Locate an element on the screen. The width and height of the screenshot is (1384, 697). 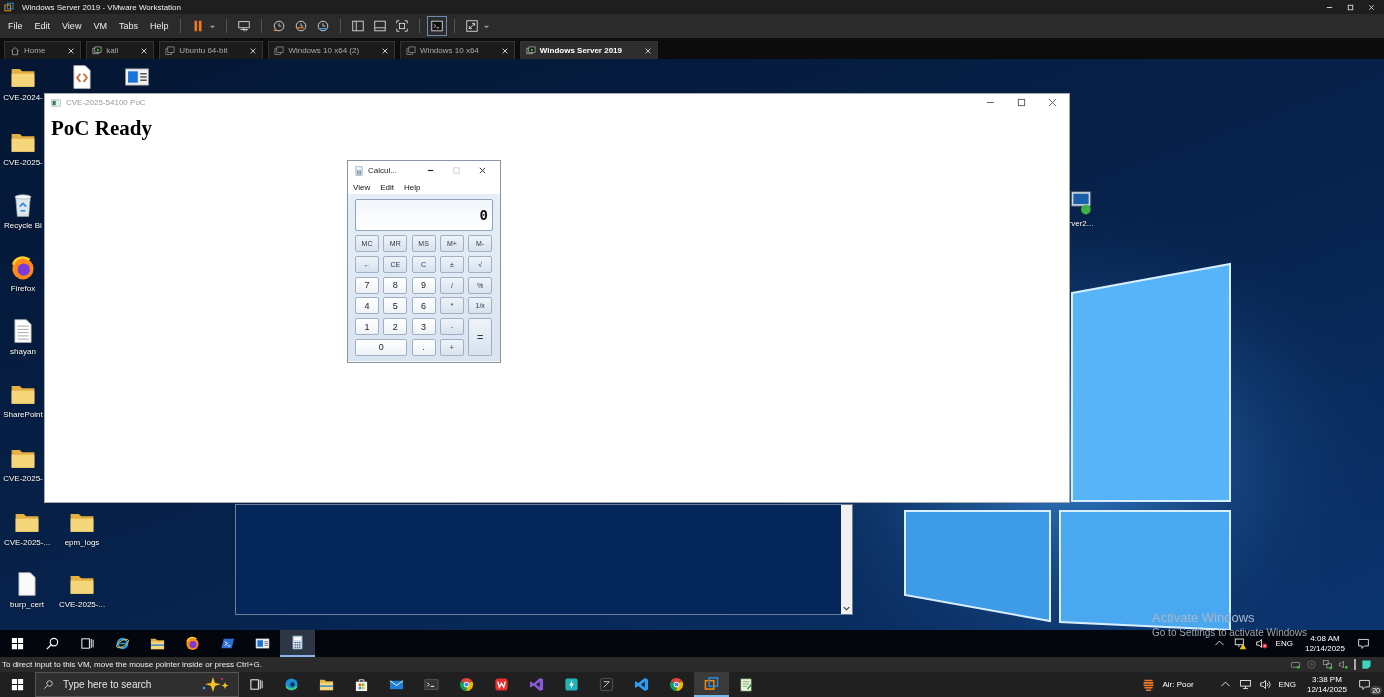
menu-item: VM is located at coordinates (100, 26).